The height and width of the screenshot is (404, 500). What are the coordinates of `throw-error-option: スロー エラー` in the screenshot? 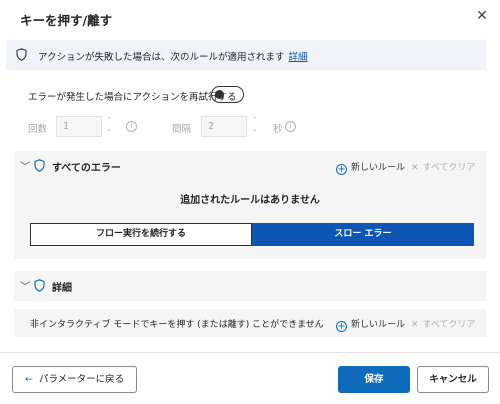 It's located at (363, 234).